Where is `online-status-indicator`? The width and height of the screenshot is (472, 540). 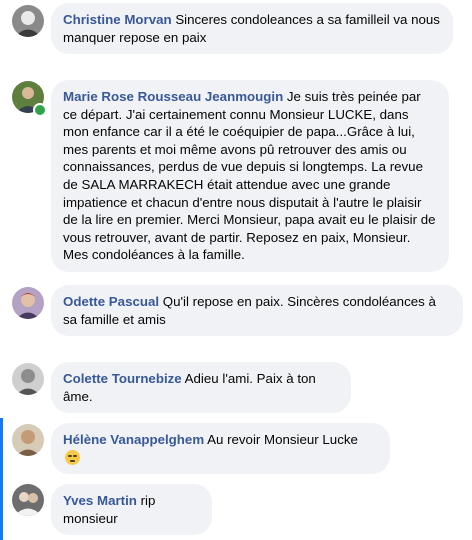 online-status-indicator is located at coordinates (40, 110).